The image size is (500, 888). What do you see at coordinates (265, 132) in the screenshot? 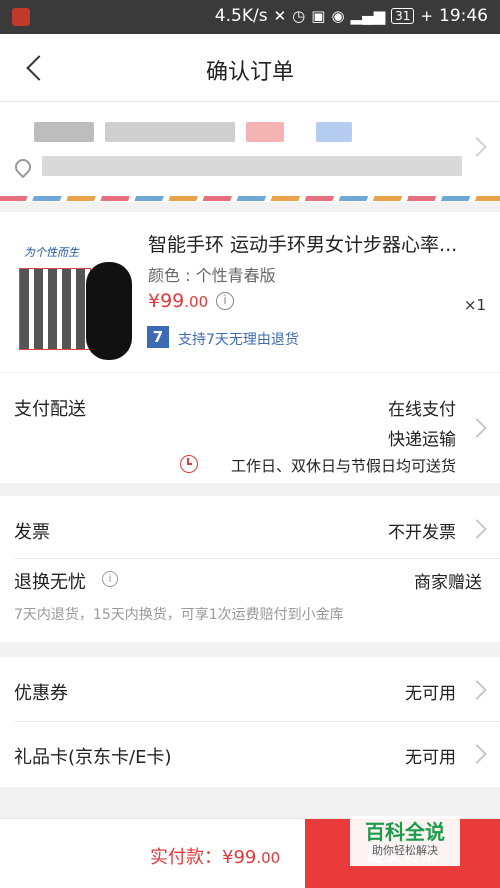
I see `blurred-tag-red` at bounding box center [265, 132].